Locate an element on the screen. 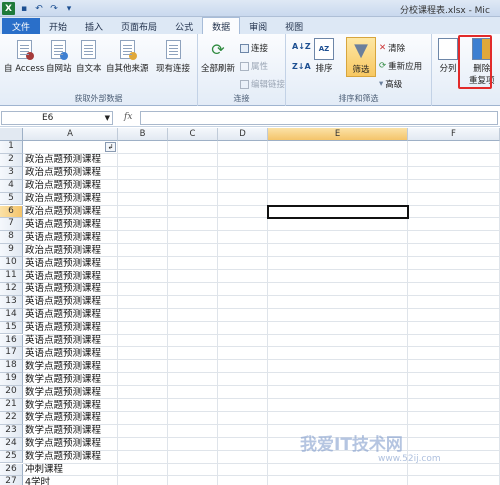 The width and height of the screenshot is (500, 485). cell-a27: 4学时 is located at coordinates (37, 481).